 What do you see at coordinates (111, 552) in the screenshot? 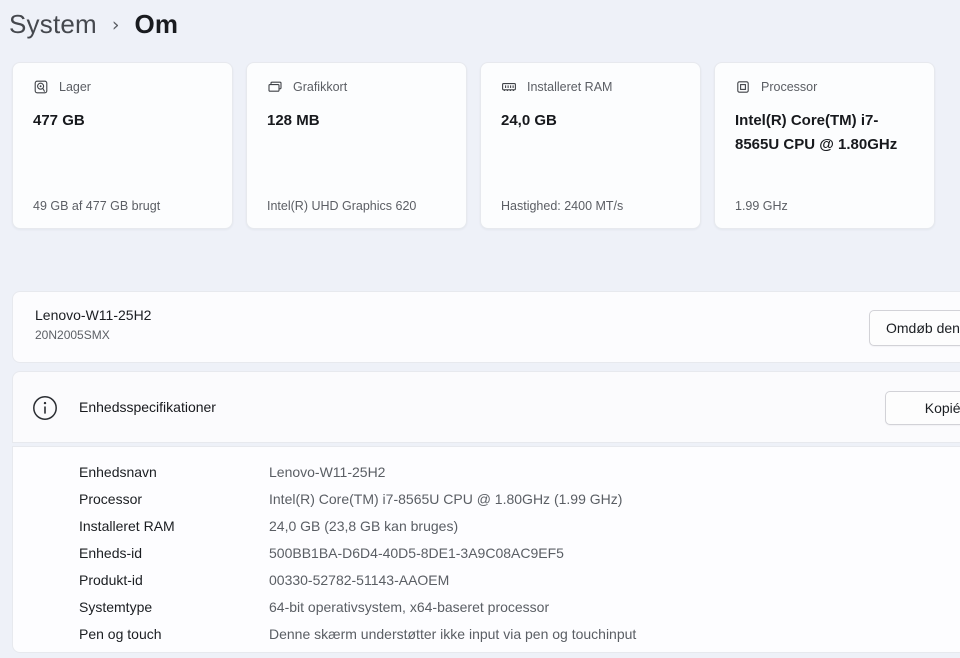
I see `spec-label: Enheds-id` at bounding box center [111, 552].